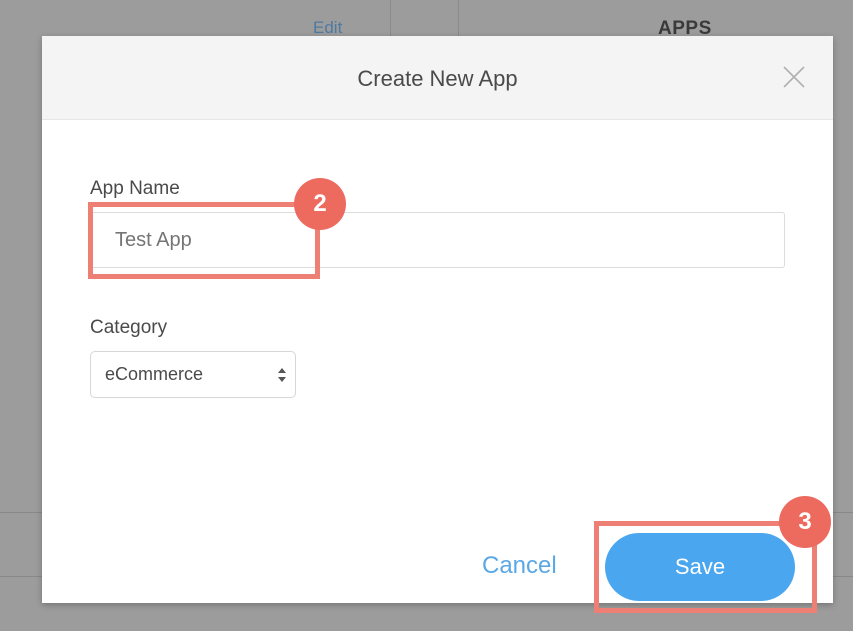  What do you see at coordinates (282, 375) in the screenshot?
I see `select-arrows-icon` at bounding box center [282, 375].